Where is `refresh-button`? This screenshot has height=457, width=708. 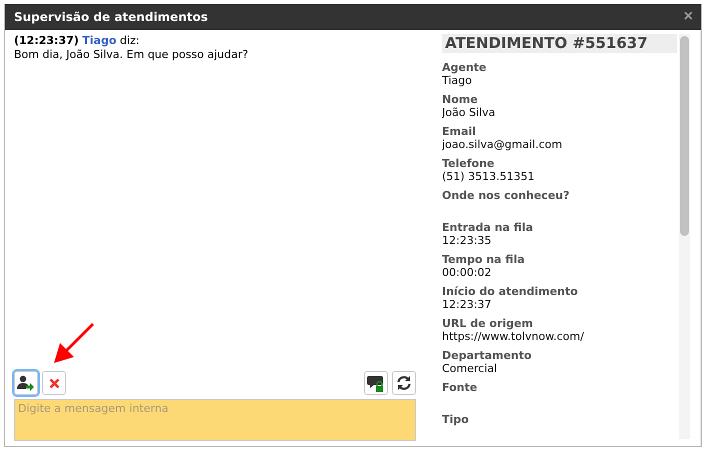 refresh-button is located at coordinates (404, 383).